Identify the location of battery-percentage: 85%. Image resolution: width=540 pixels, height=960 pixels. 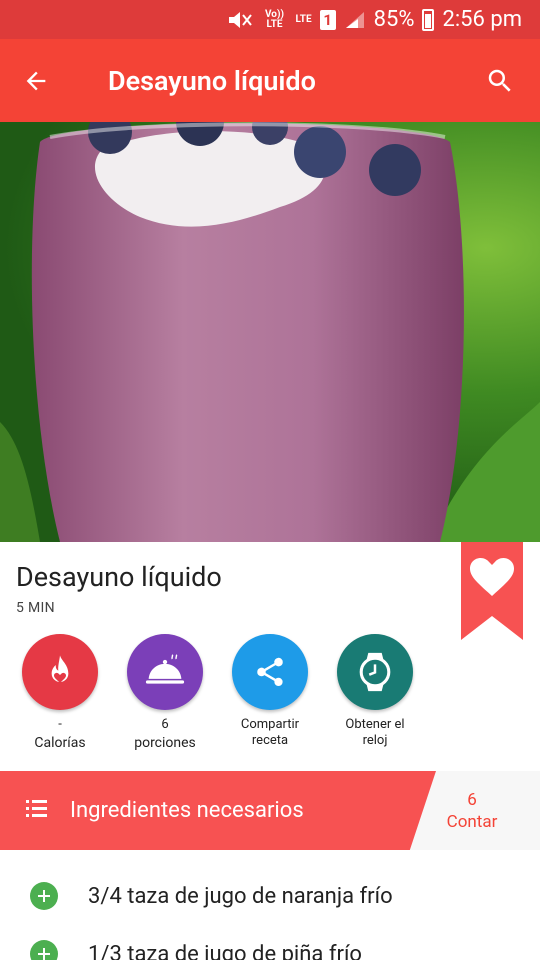
(394, 19).